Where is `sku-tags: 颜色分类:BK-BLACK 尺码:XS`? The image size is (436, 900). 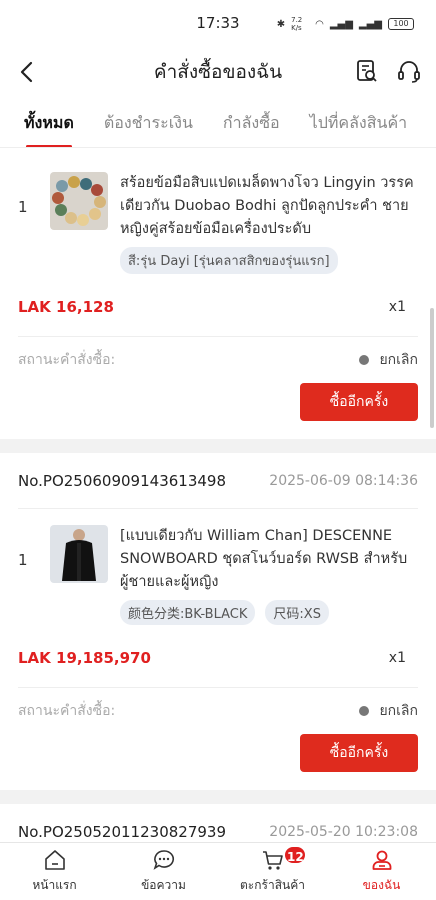 sku-tags: 颜色分类:BK-BLACK 尺码:XS is located at coordinates (269, 612).